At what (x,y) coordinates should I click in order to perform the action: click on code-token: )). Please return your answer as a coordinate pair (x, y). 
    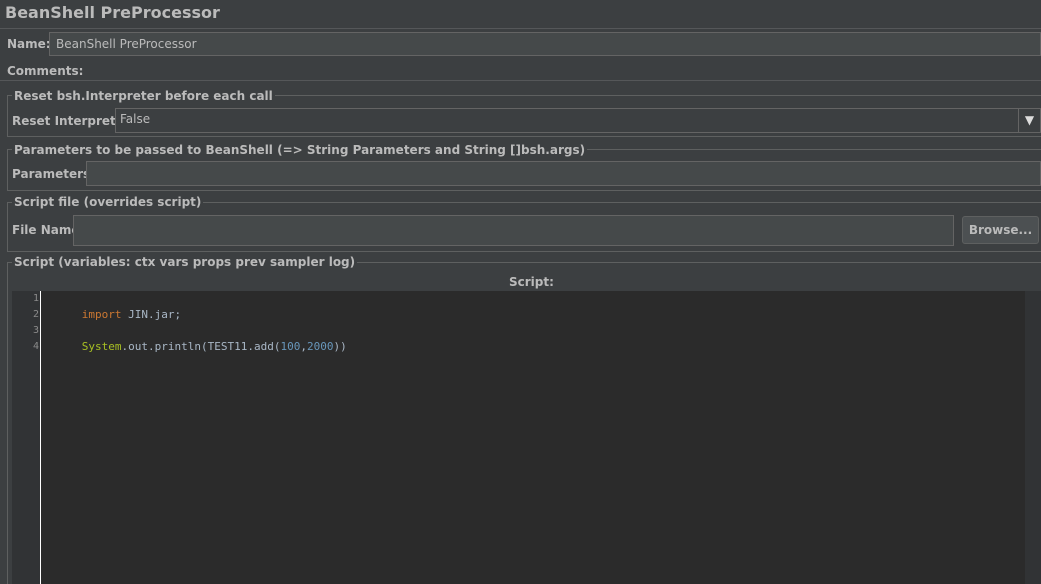
    Looking at the image, I should click on (340, 346).